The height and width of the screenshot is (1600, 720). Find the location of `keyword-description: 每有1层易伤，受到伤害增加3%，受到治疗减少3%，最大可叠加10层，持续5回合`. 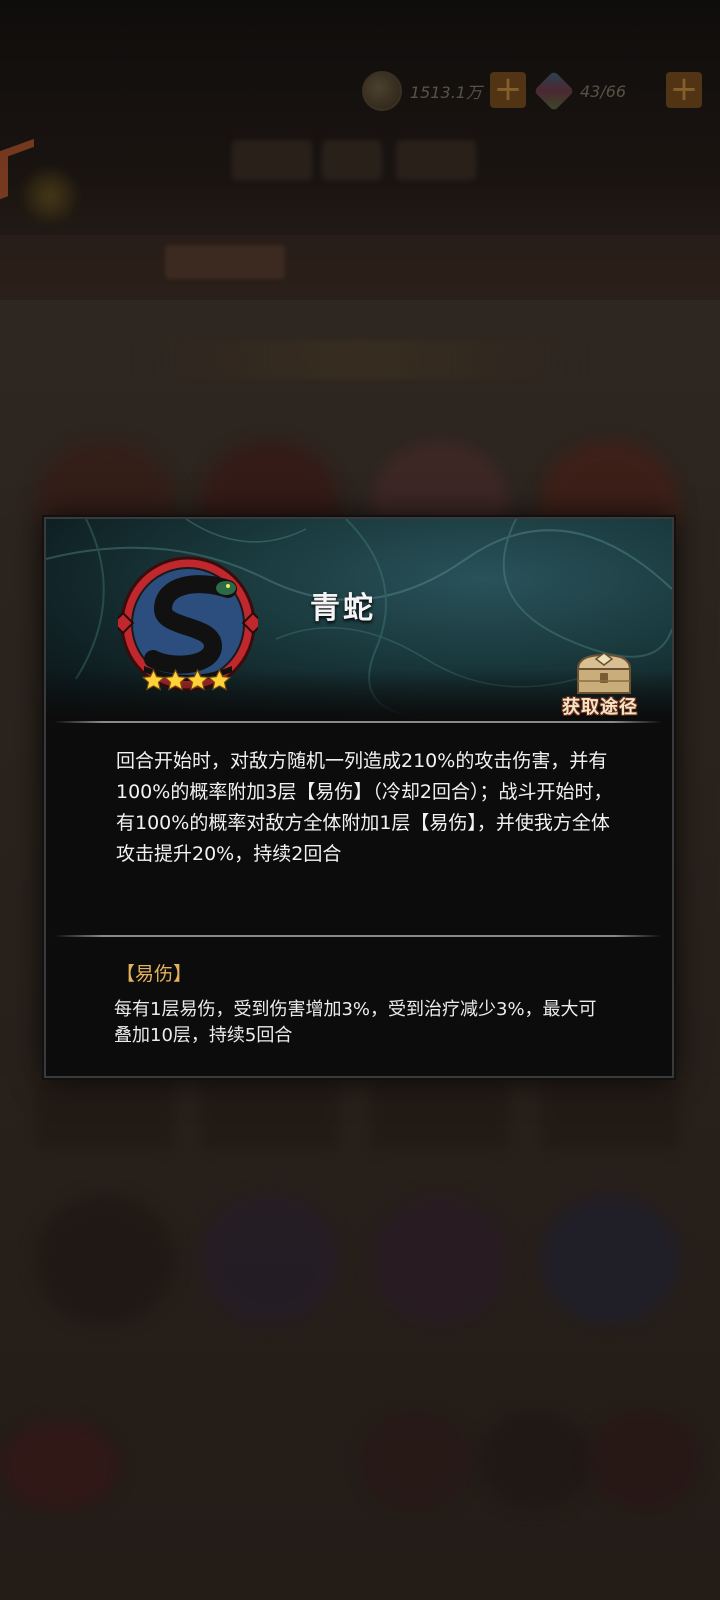

keyword-description: 每有1层易伤，受到伤害增加3%，受到治疗减少3%，最大可叠加10层，持续5回合 is located at coordinates (355, 1022).